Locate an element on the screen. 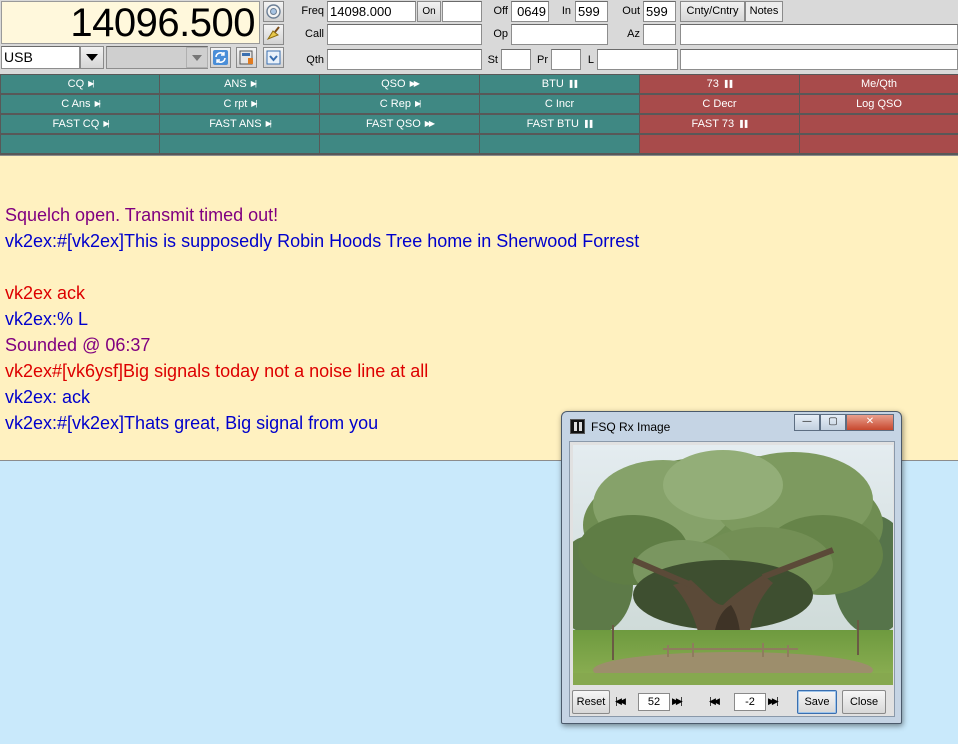 Image resolution: width=958 pixels, height=744 pixels. macro-label: FAST BTU is located at coordinates (552, 124).